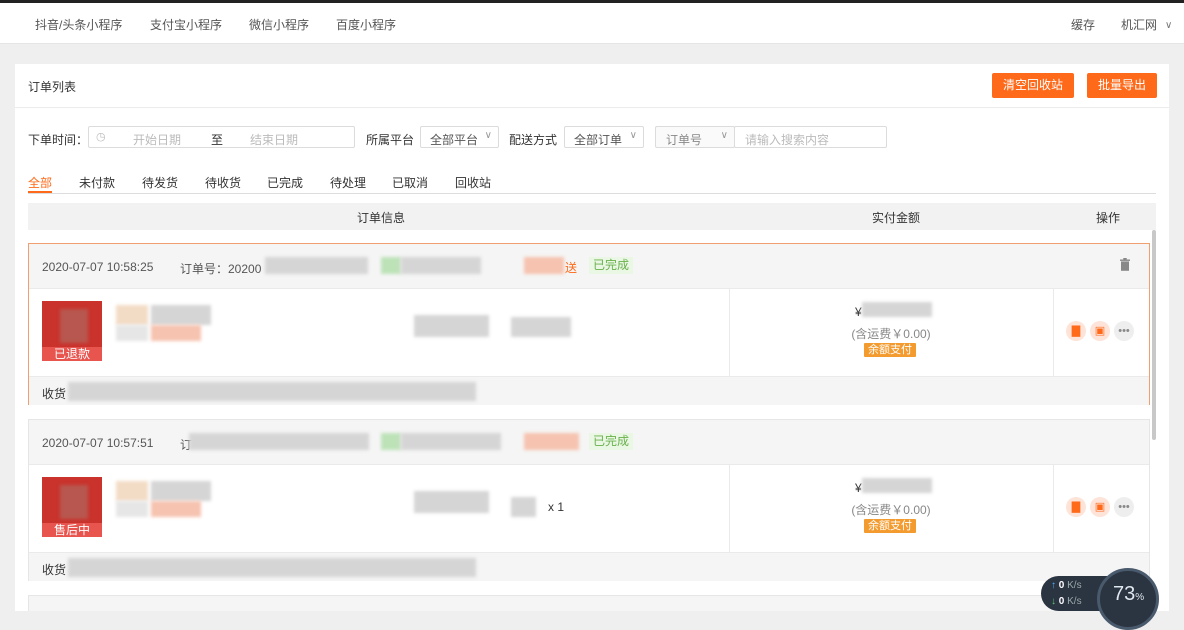 The image size is (1184, 630). I want to click on order-date: 2020-07-07 10:58:25, so click(98, 267).